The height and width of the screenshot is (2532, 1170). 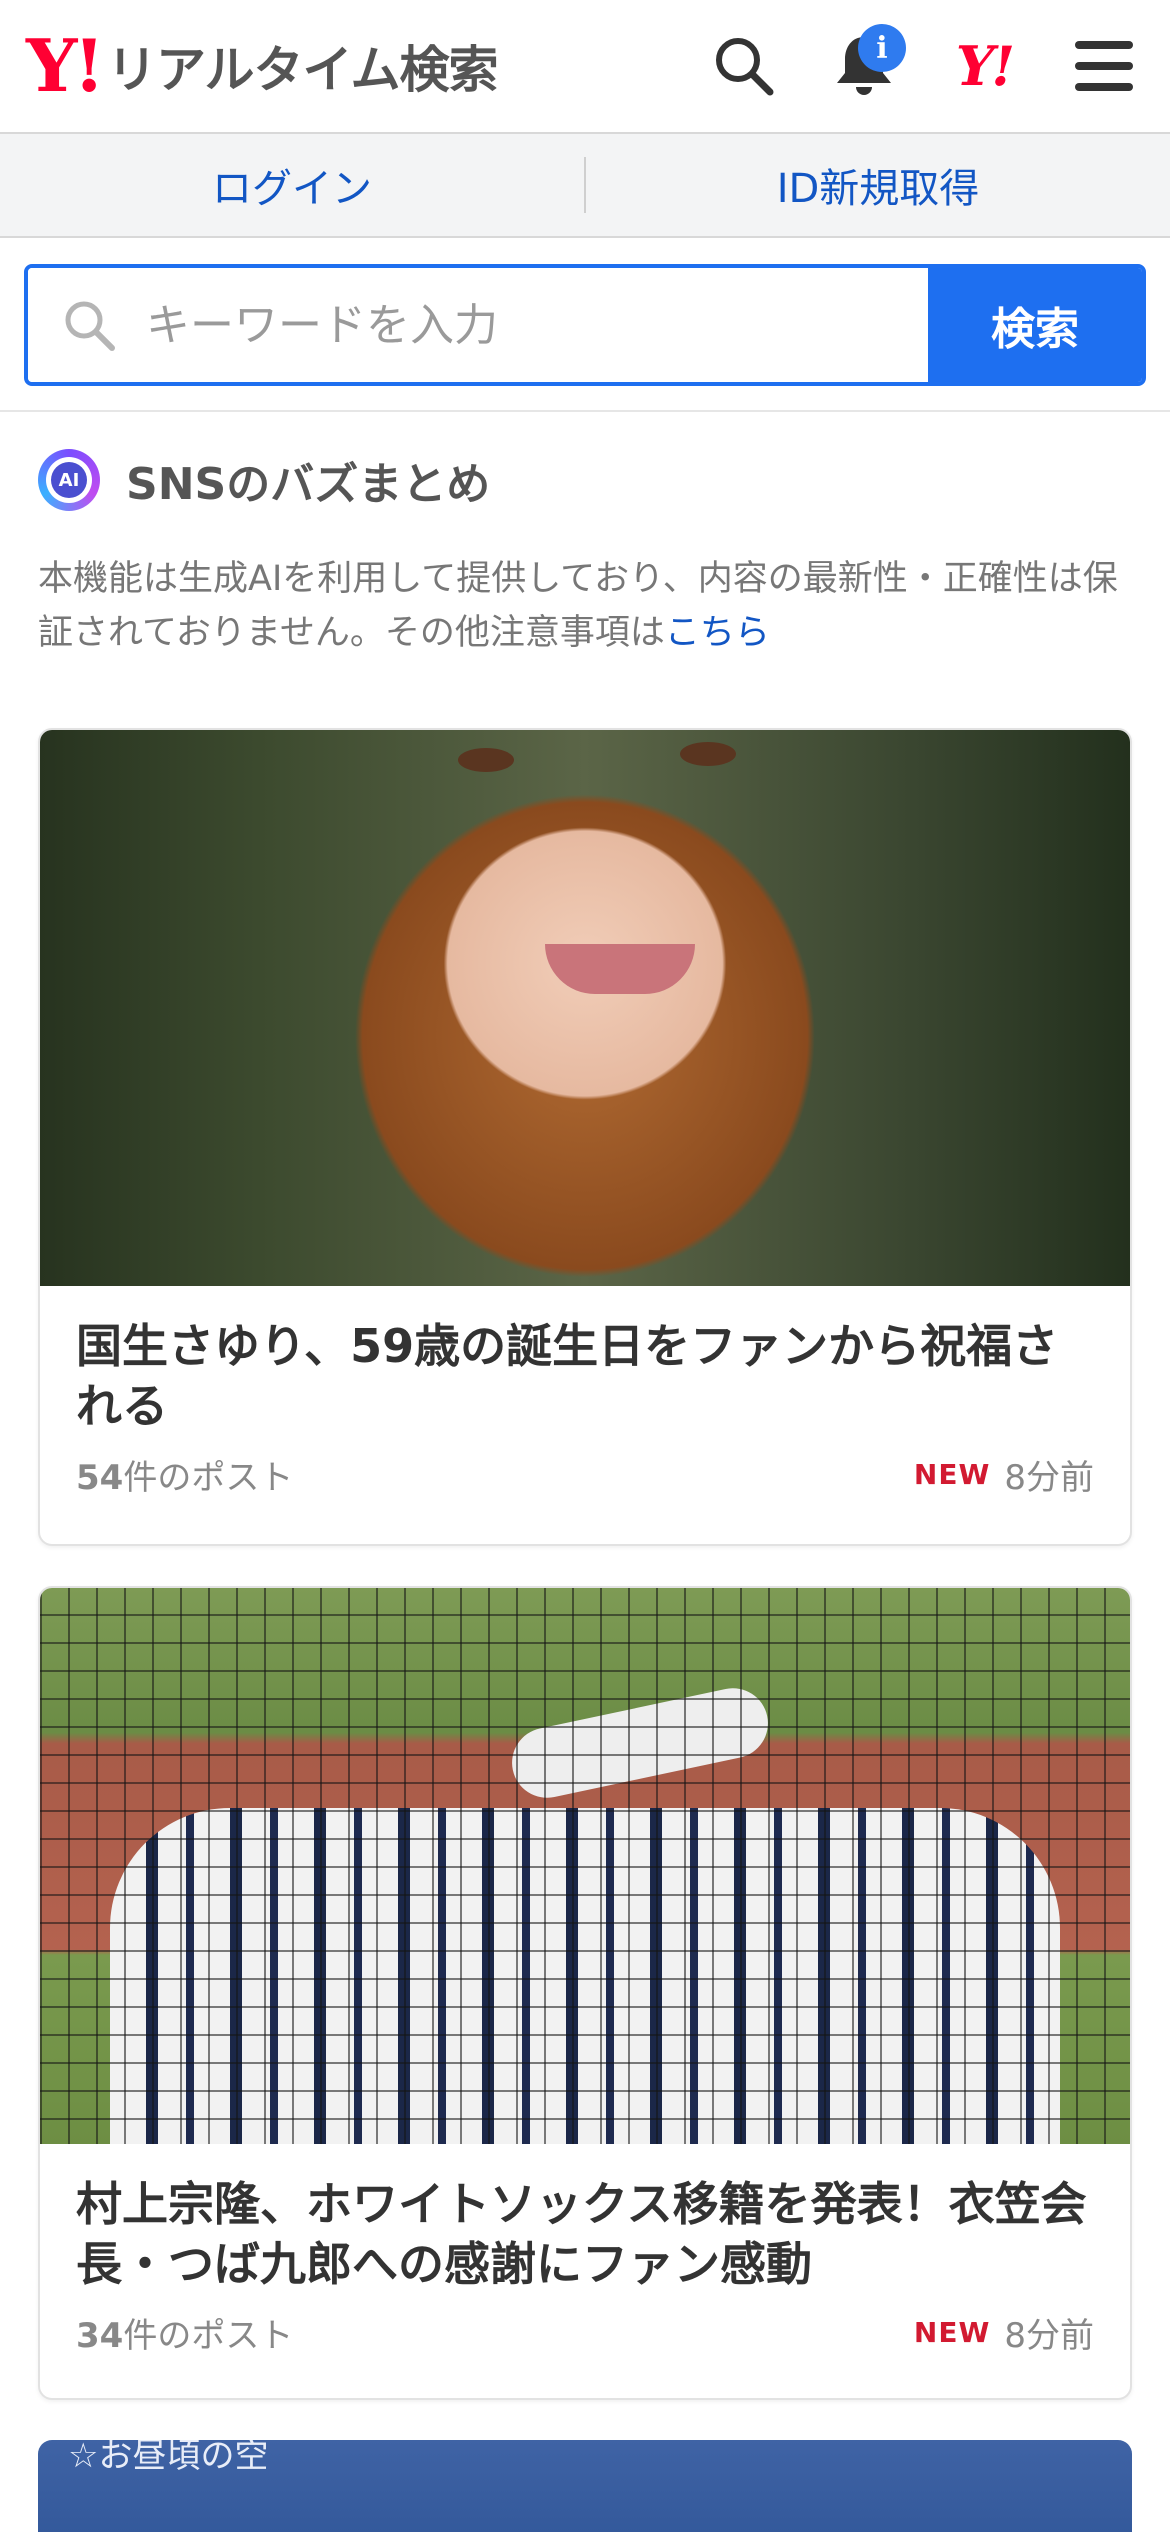 What do you see at coordinates (567, 1376) in the screenshot?
I see `card-title: 国生さゆり、59歳の誕生日をファンから祝福される` at bounding box center [567, 1376].